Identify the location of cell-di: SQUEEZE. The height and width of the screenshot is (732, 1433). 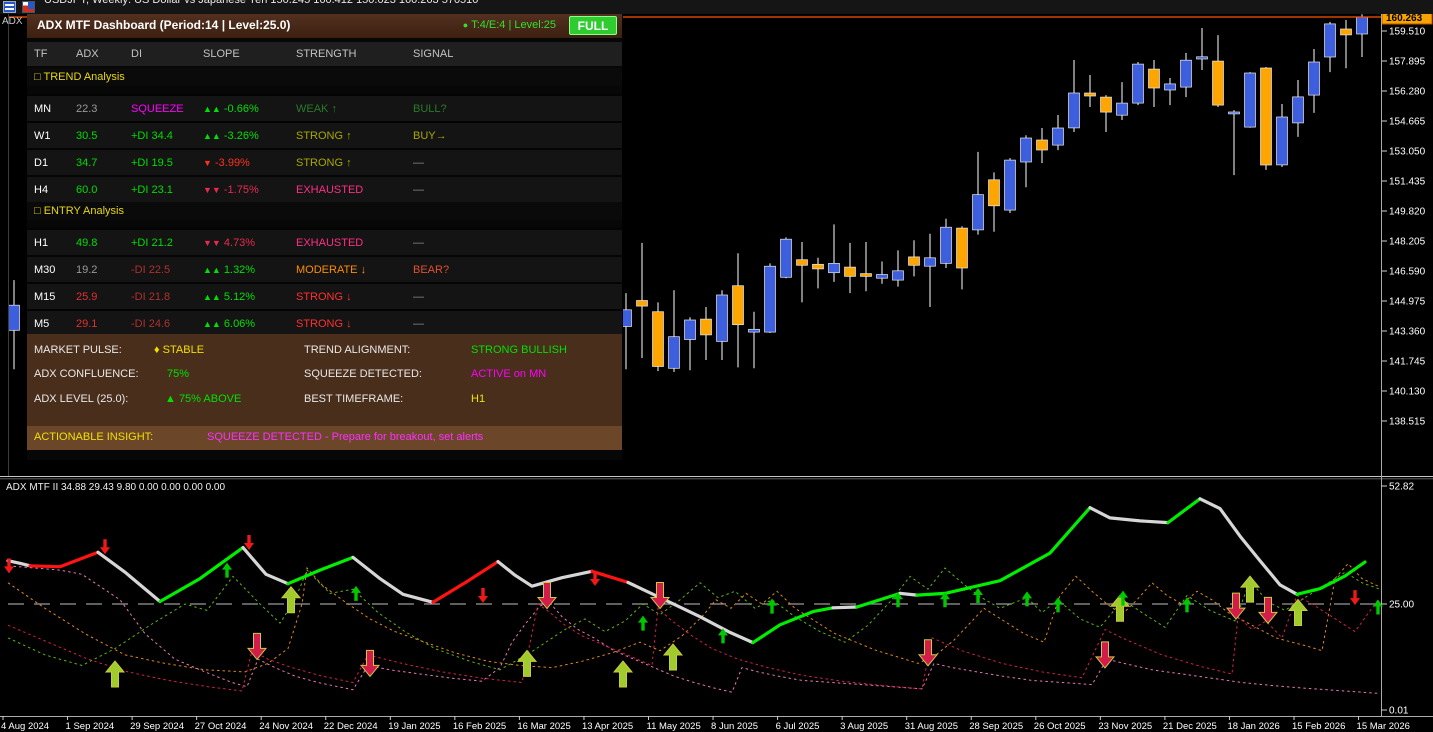
(157, 108).